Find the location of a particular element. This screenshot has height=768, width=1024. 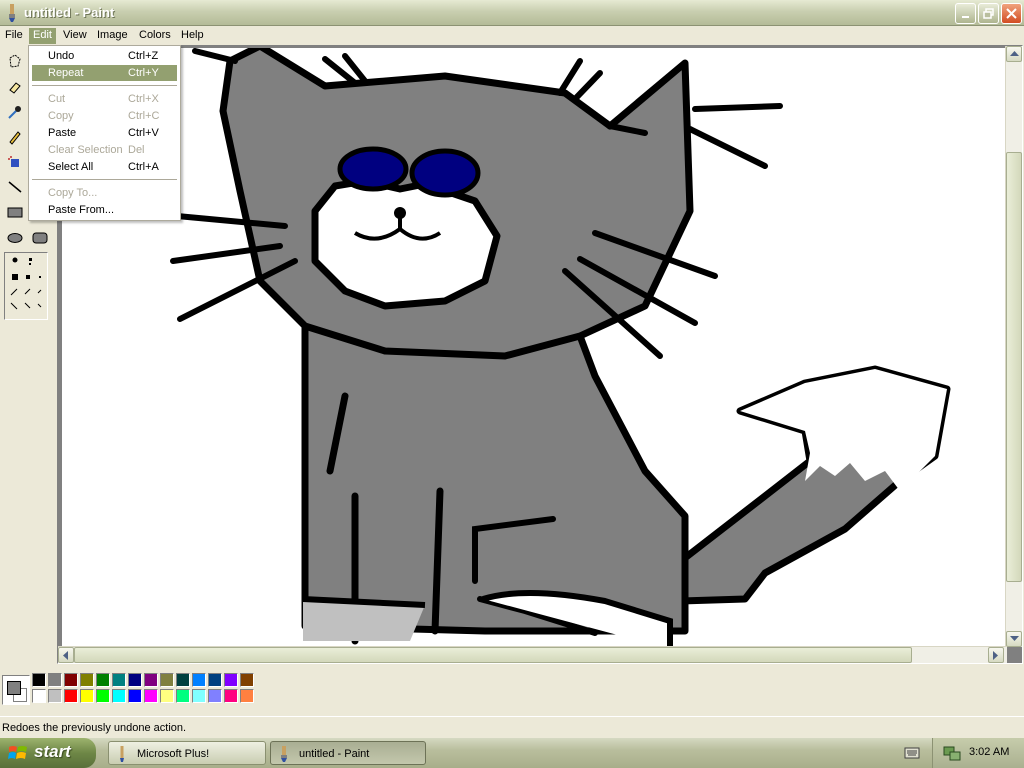

tool-rounded-rectangle is located at coordinates (39, 237).